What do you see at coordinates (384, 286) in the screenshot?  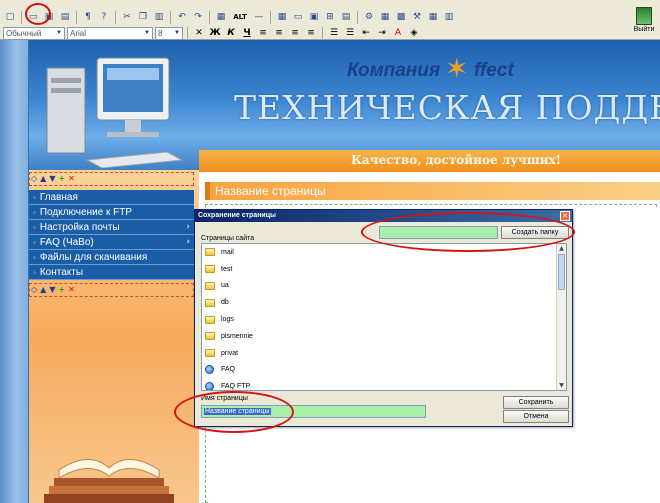 I see `list-item: ua` at bounding box center [384, 286].